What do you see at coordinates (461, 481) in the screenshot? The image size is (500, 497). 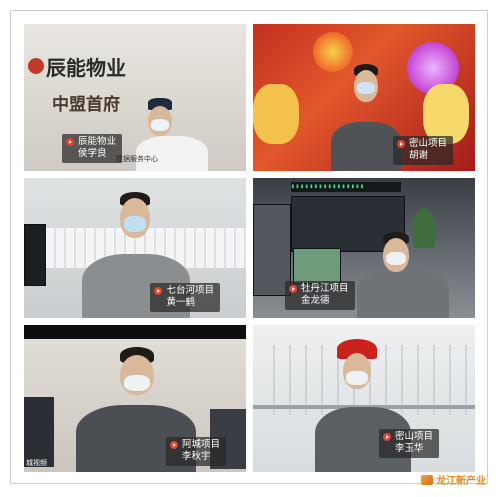 I see `watermark-text: 龙江新产业` at bounding box center [461, 481].